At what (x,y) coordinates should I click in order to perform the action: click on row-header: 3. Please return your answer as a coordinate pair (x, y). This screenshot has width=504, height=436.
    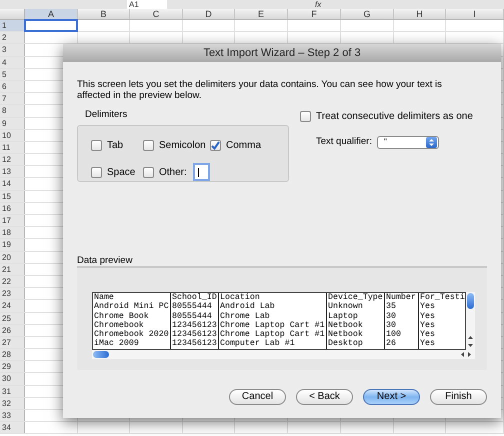
    Looking at the image, I should click on (12, 50).